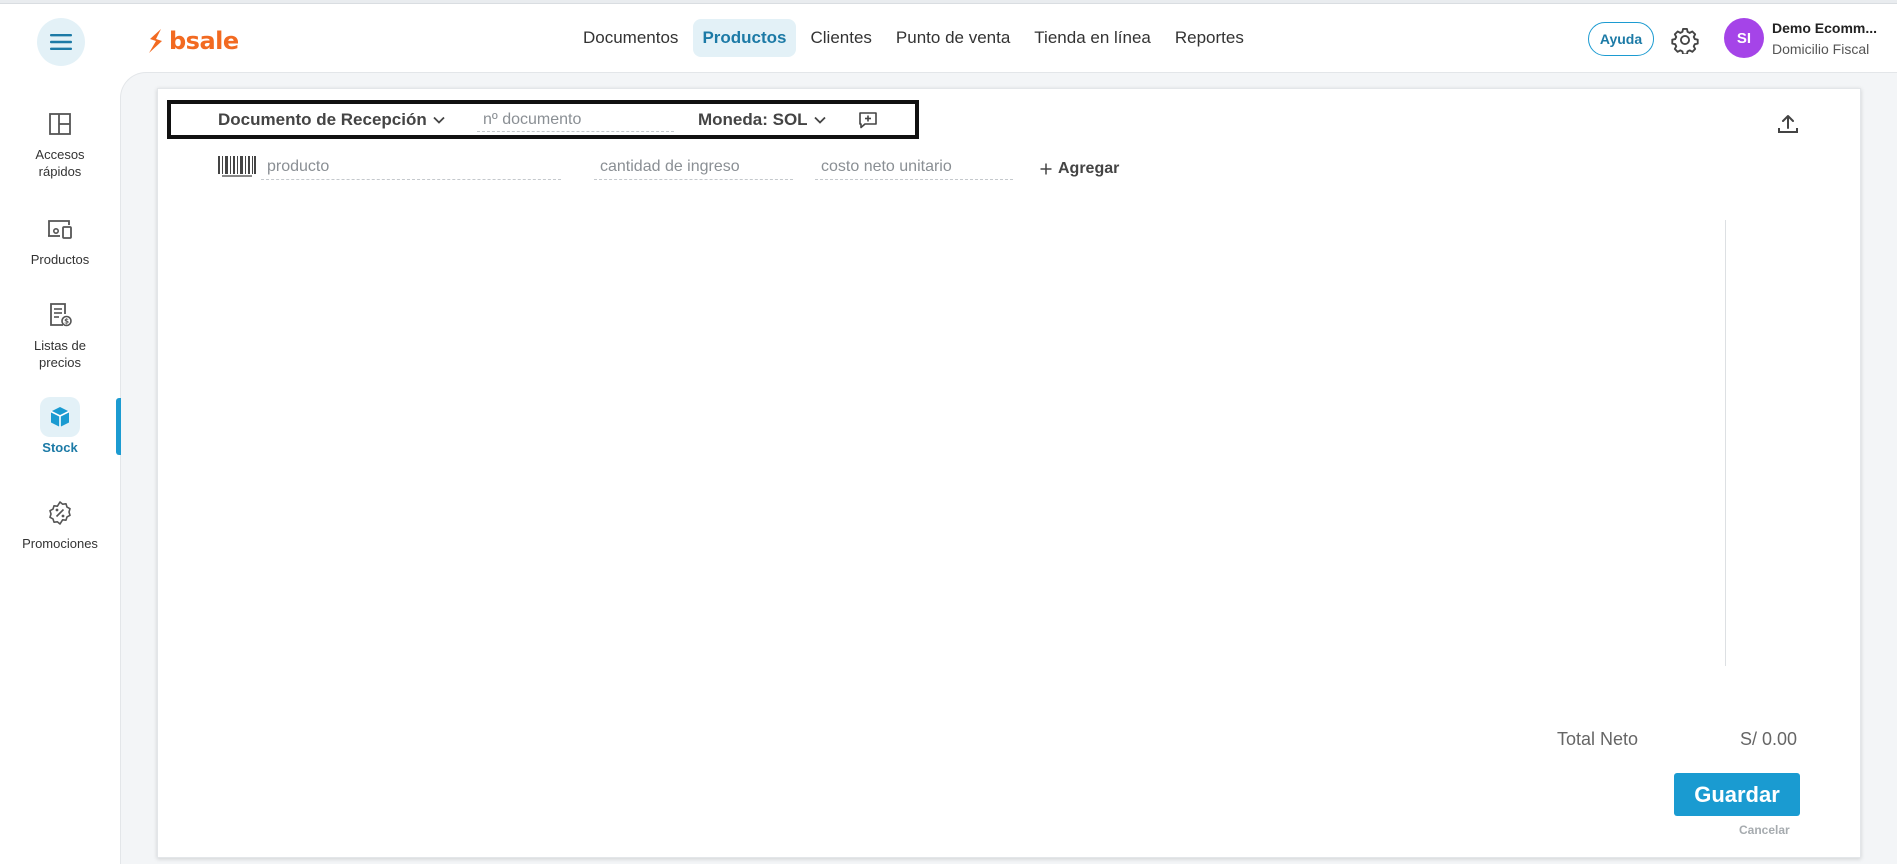 This screenshot has width=1897, height=864. What do you see at coordinates (1209, 38) in the screenshot?
I see `nav-reportes: Reportes` at bounding box center [1209, 38].